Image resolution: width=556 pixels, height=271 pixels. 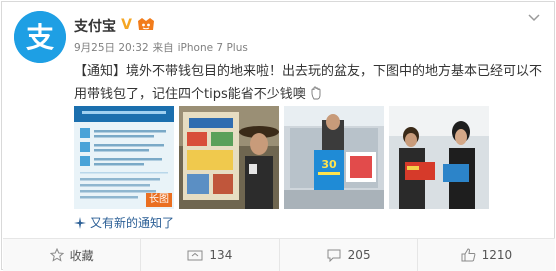 What do you see at coordinates (81, 255) in the screenshot?
I see `favorite-label: 收藏` at bounding box center [81, 255].